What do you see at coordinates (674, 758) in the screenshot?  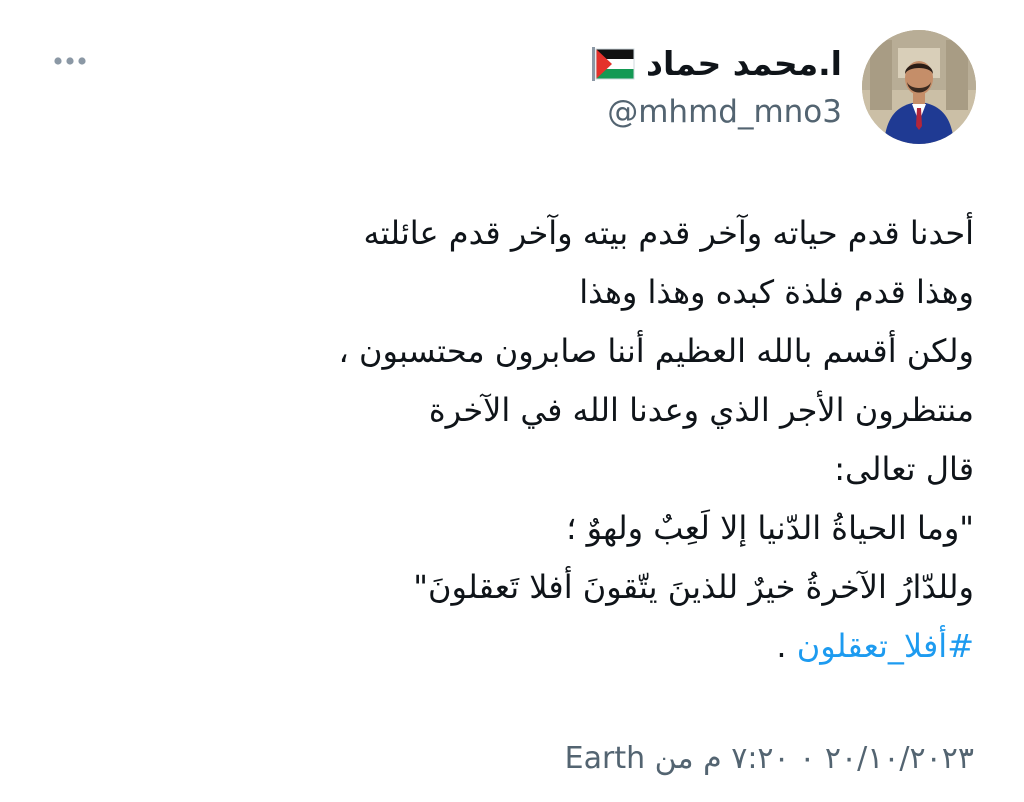 I see `source-prefix: من` at bounding box center [674, 758].